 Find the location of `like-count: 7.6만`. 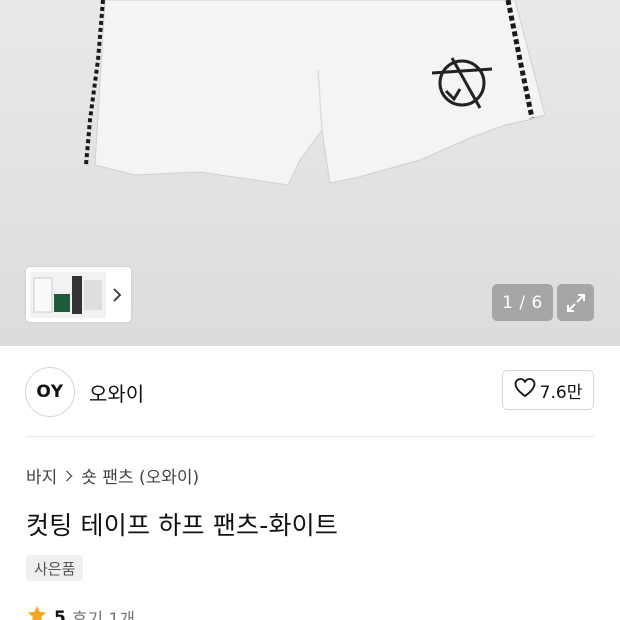

like-count: 7.6만 is located at coordinates (561, 392).